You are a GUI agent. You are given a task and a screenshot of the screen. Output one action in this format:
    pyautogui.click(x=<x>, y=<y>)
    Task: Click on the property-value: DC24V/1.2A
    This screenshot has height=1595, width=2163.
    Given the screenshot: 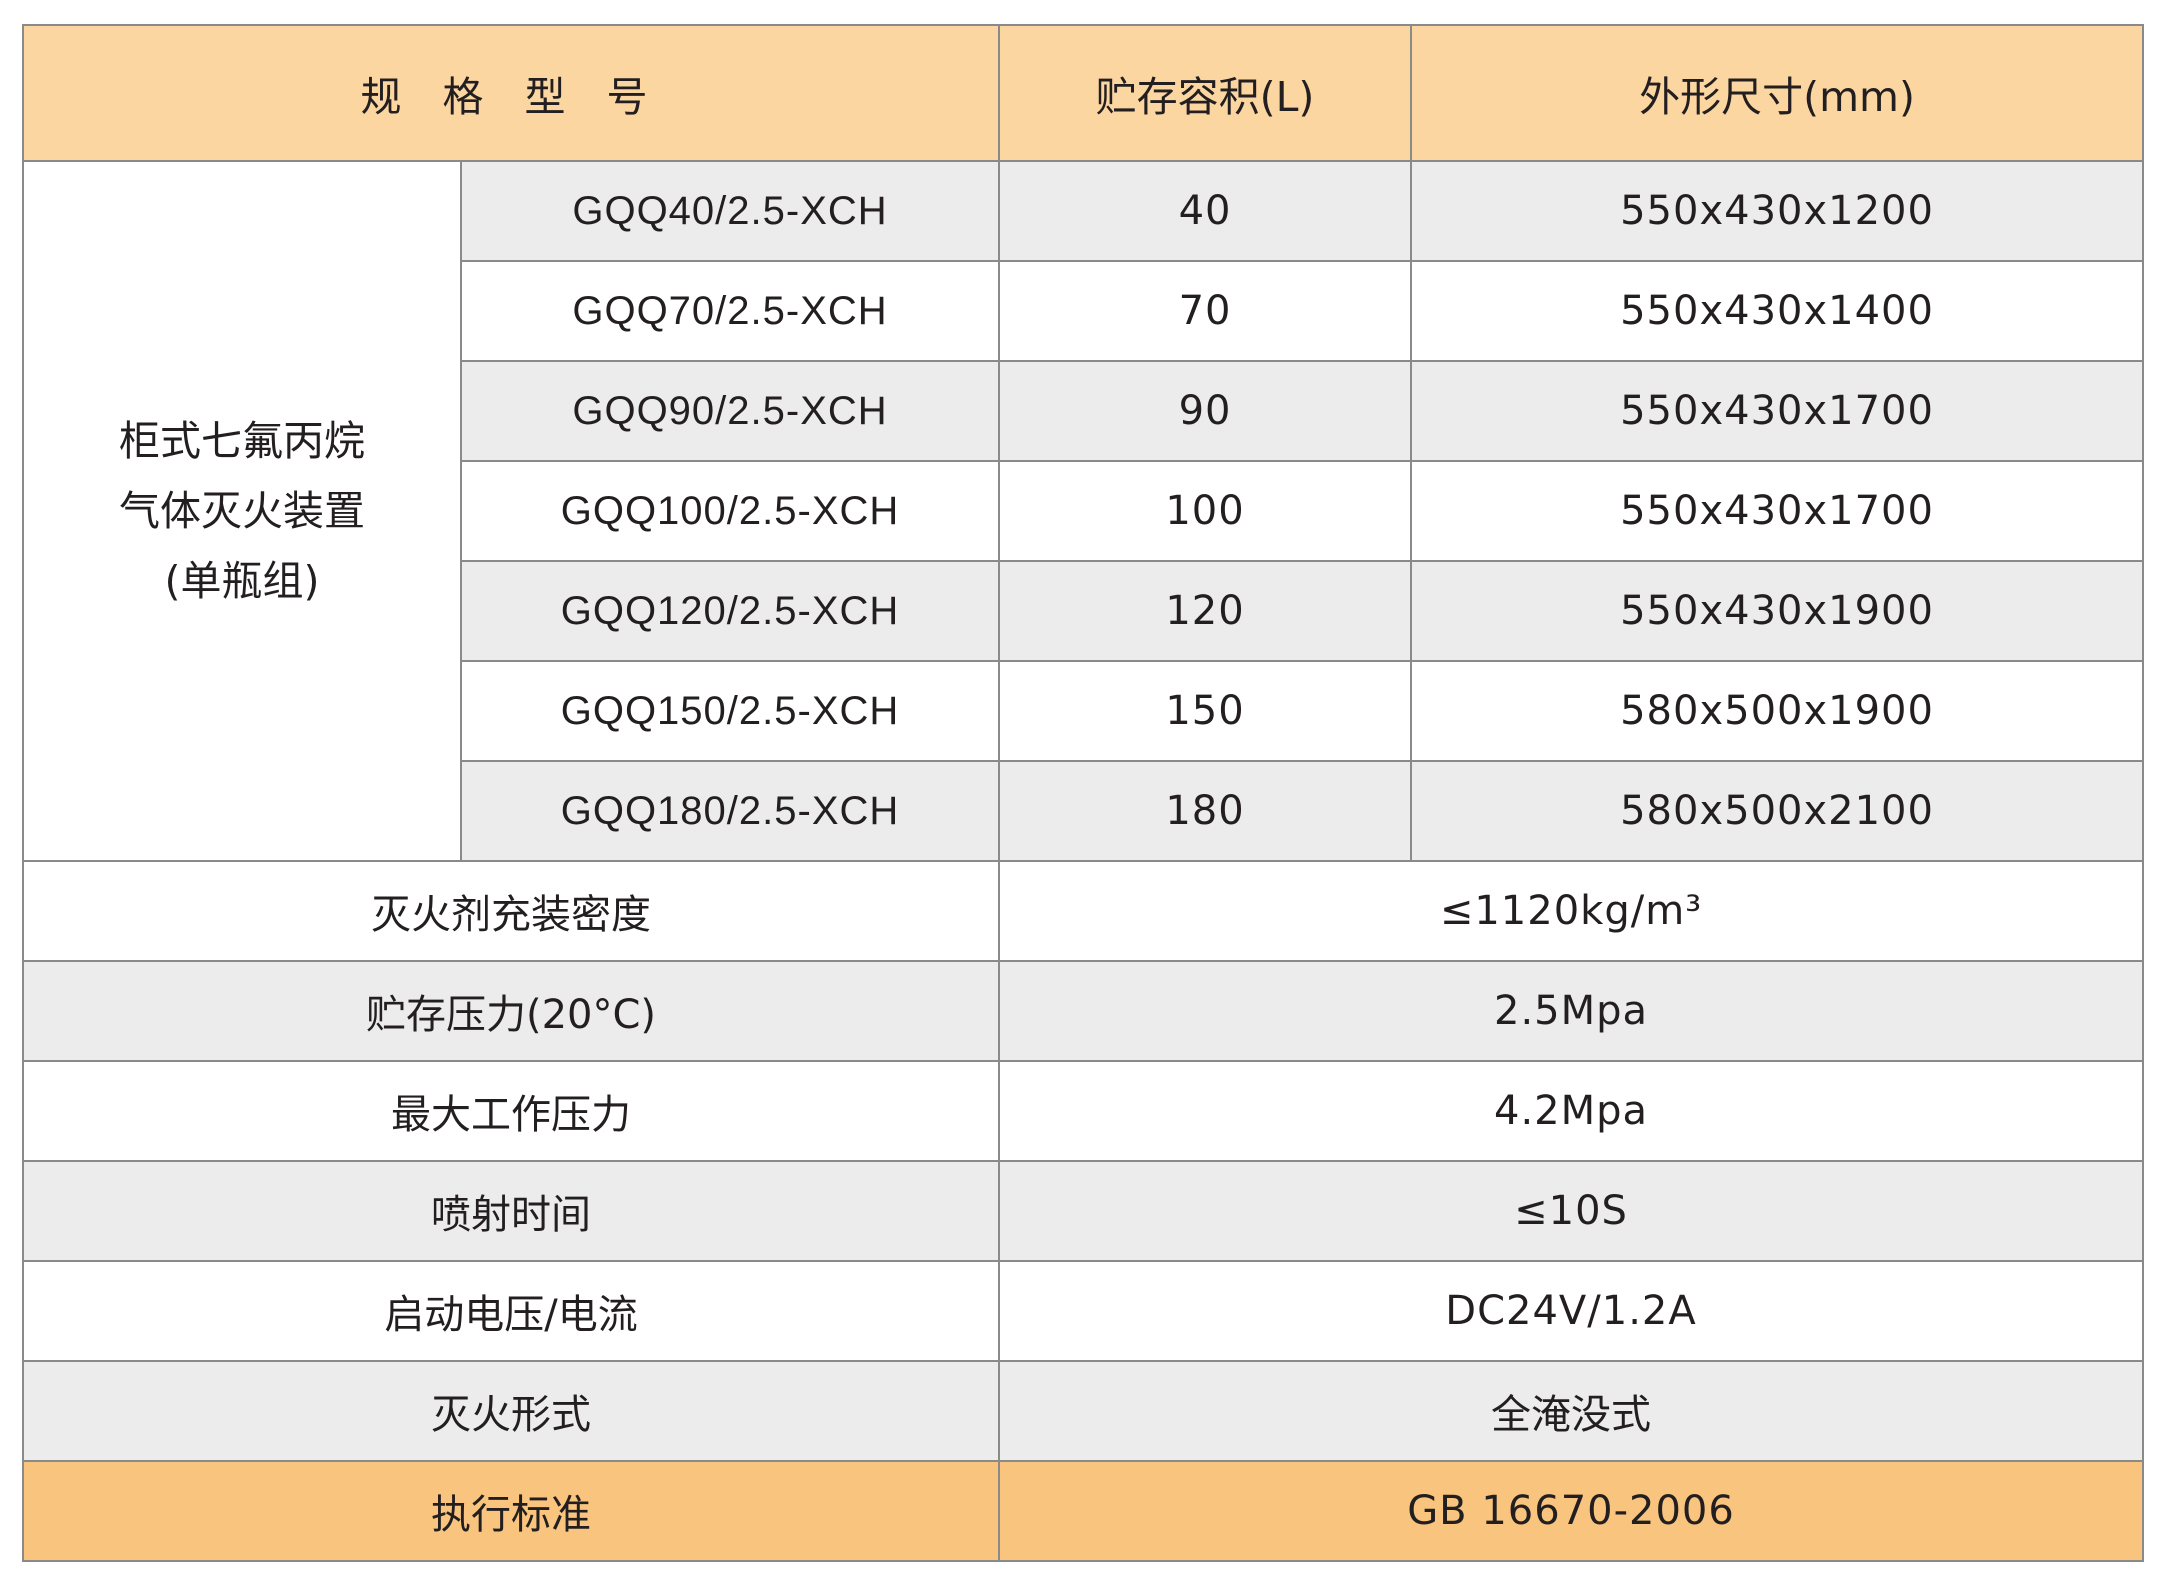 What is the action you would take?
    pyautogui.click(x=1571, y=1311)
    